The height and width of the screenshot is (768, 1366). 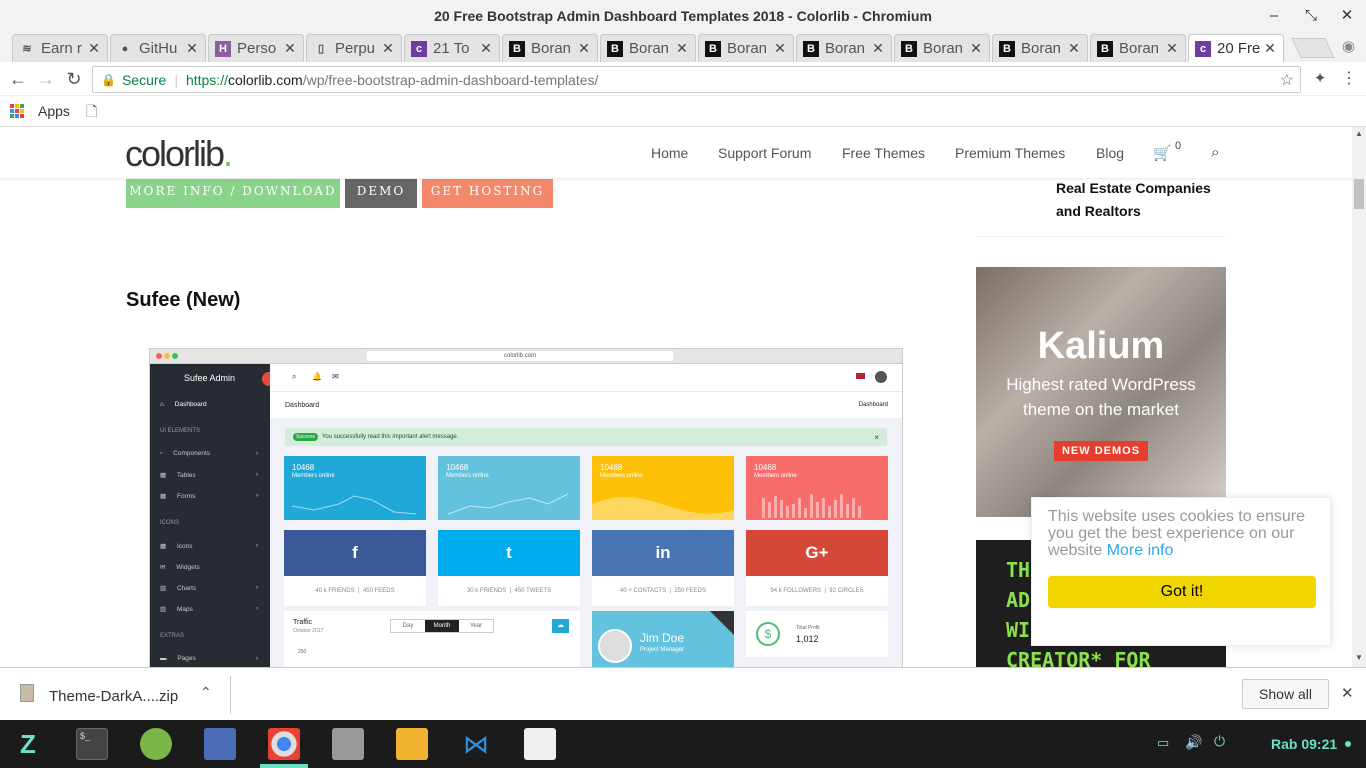 What do you see at coordinates (1140, 550) in the screenshot?
I see `cookie-more-info-link: More info` at bounding box center [1140, 550].